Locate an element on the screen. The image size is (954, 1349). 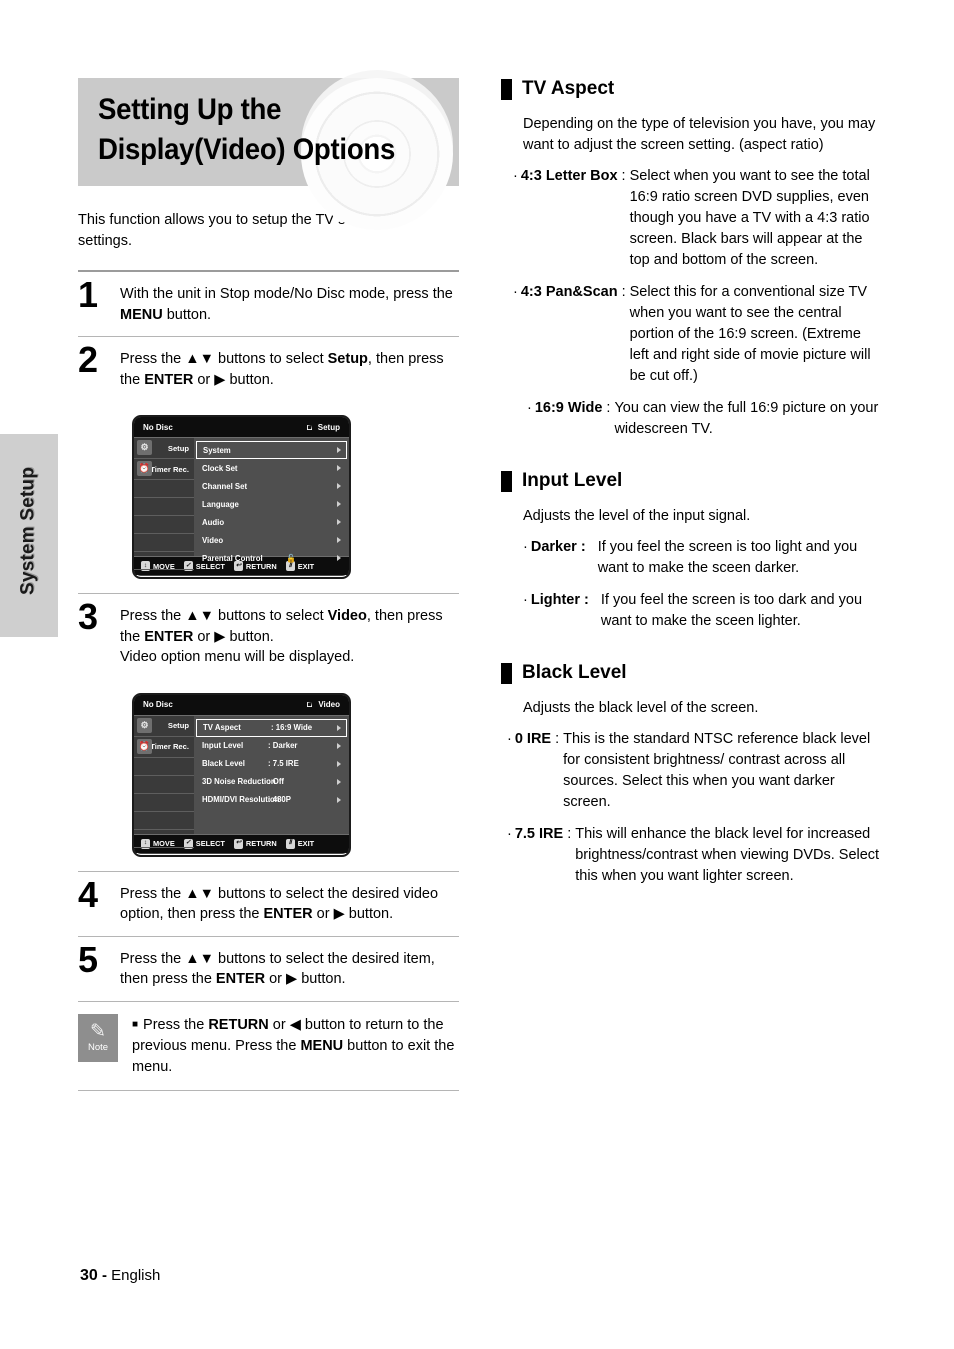
page-number: 30 is located at coordinates (89, 1275).